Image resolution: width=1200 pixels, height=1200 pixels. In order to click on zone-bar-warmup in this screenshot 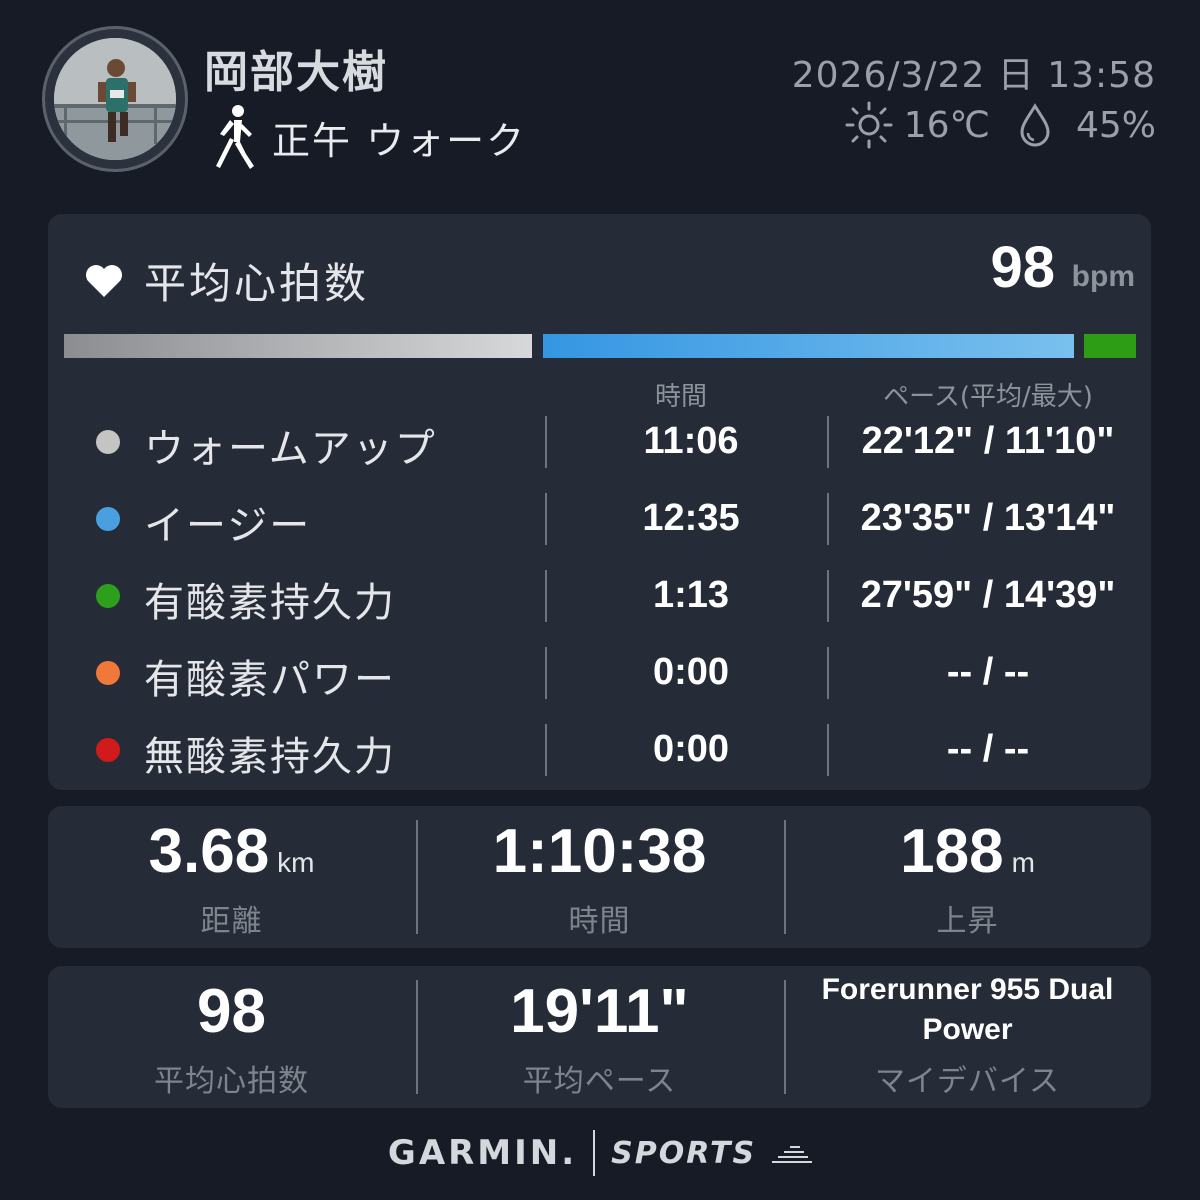, I will do `click(298, 346)`.